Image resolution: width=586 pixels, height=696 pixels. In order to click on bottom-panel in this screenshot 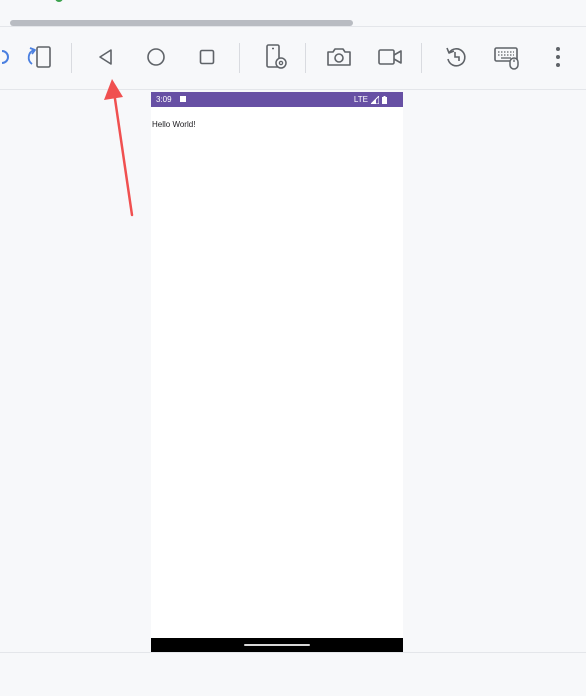, I will do `click(293, 674)`.